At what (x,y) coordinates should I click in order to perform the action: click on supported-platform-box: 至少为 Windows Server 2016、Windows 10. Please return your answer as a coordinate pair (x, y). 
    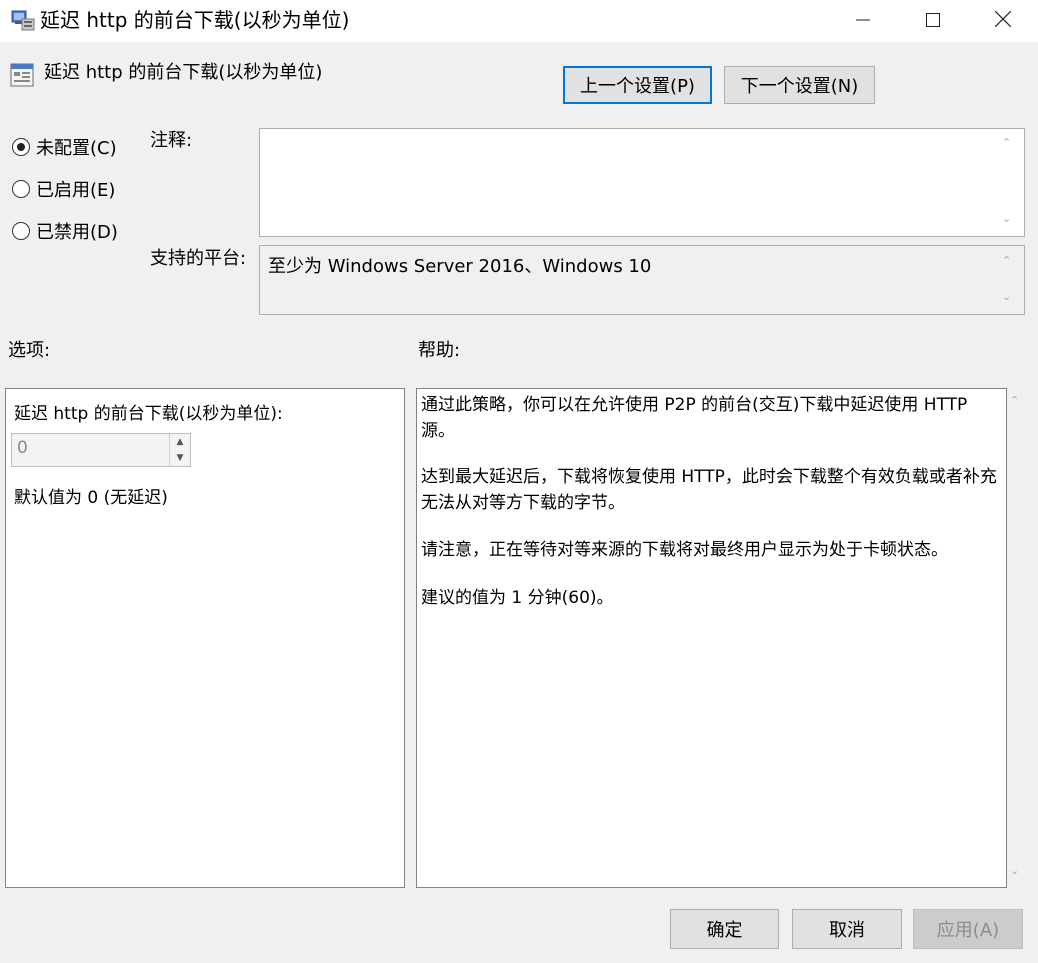
    Looking at the image, I should click on (642, 280).